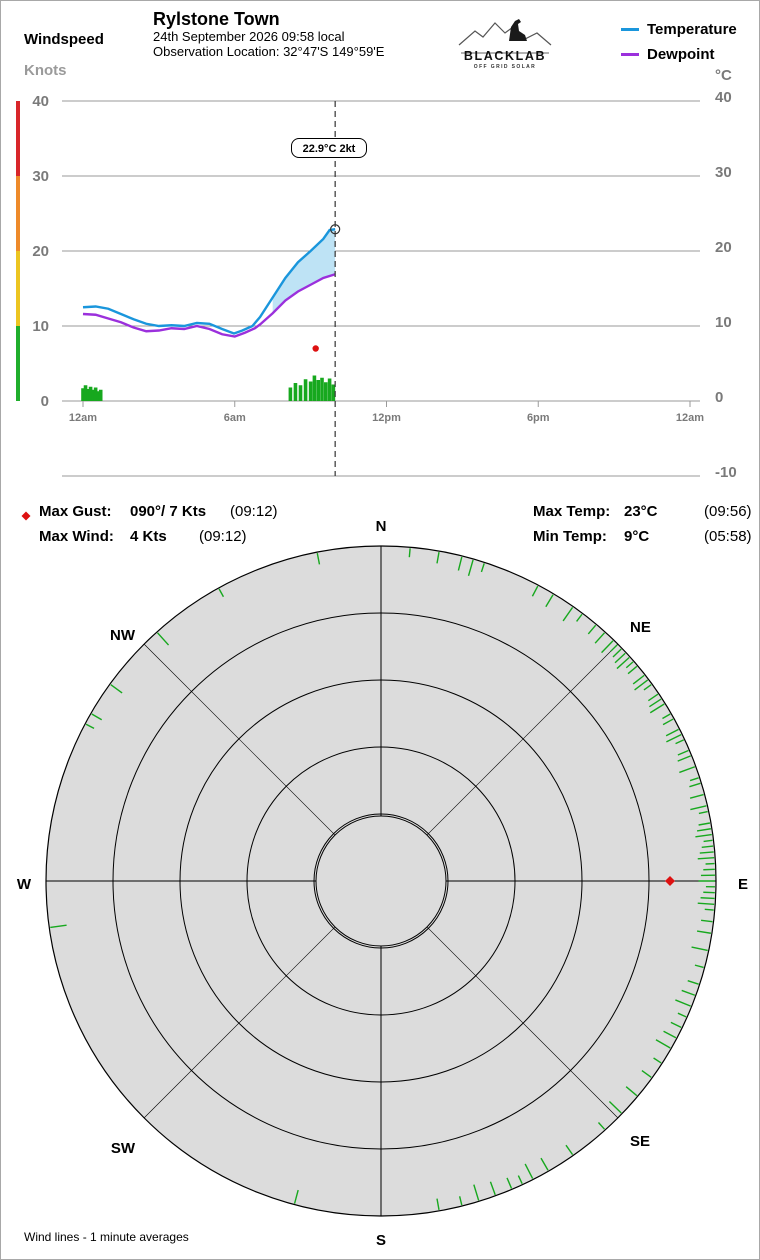 This screenshot has height=1260, width=760. I want to click on left-tick-label: 10, so click(40, 326).